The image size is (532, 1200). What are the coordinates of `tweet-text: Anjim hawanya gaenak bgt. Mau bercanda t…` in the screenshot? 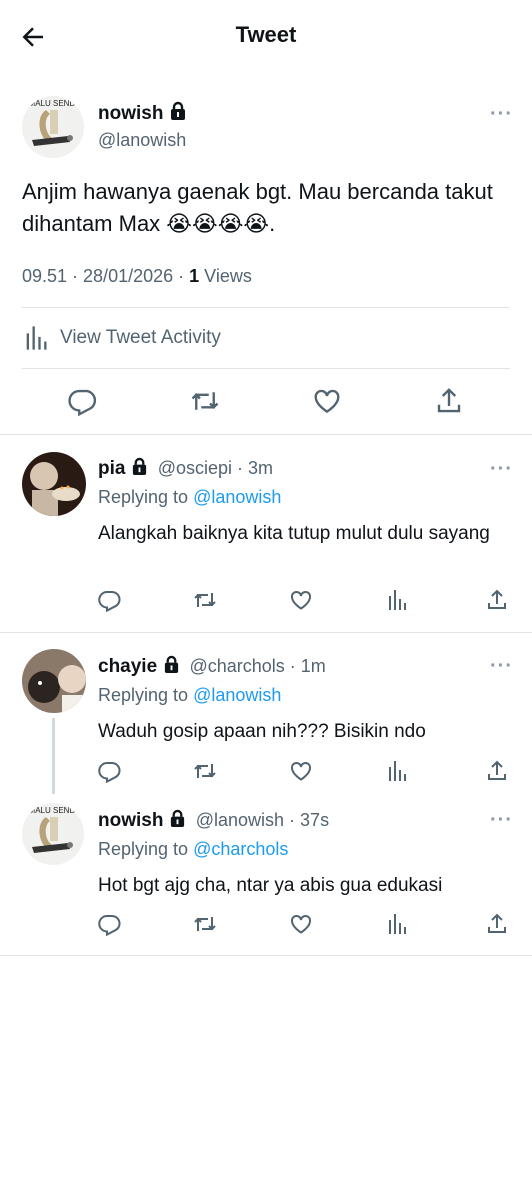 It's located at (257, 207).